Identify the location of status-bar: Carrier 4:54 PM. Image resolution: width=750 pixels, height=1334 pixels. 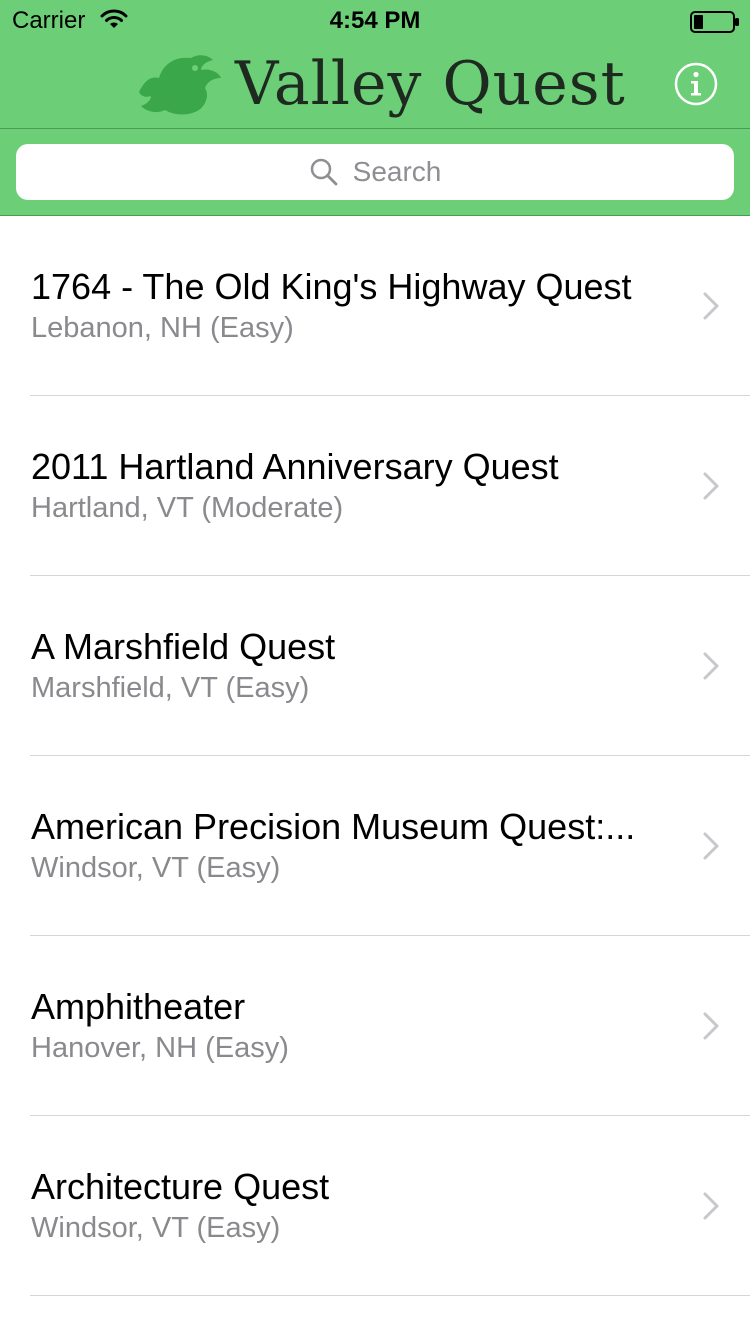
(375, 20).